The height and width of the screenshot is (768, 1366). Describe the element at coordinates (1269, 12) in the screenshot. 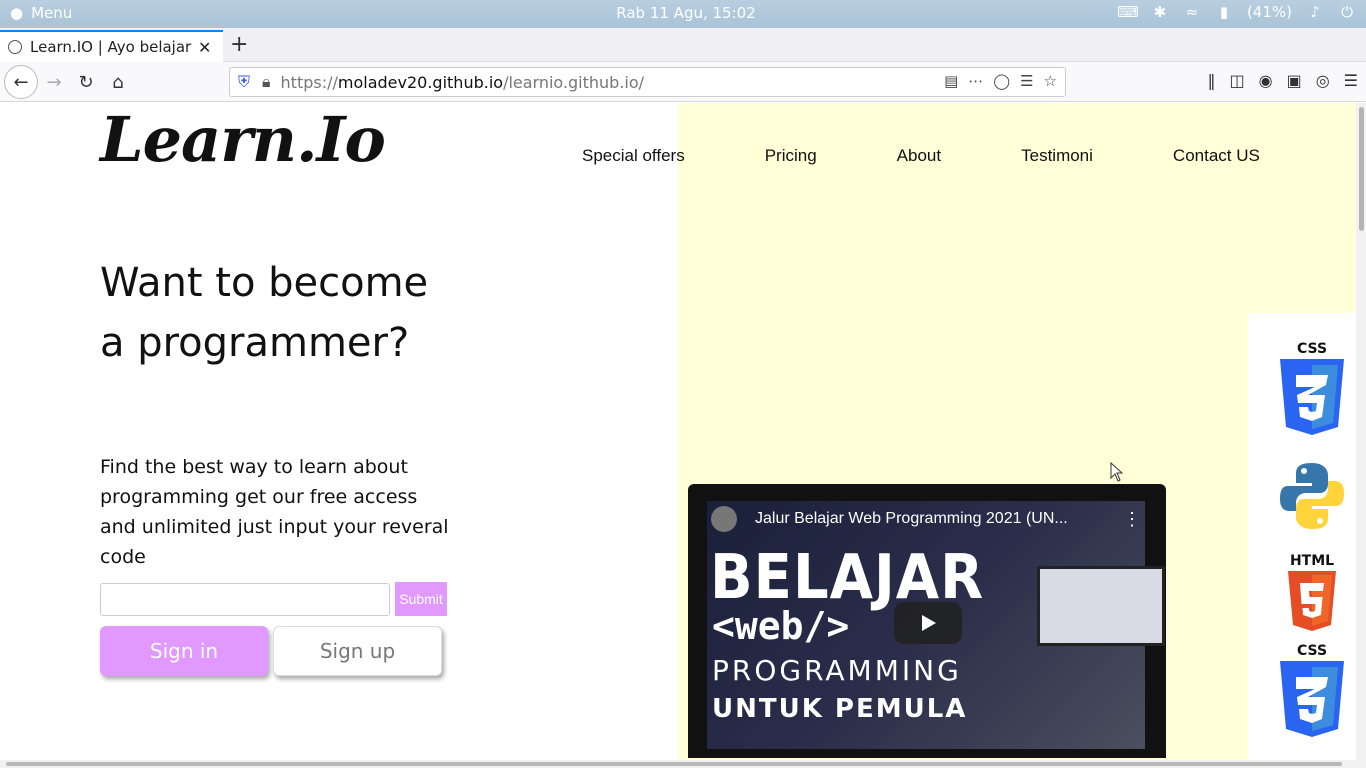

I see `battery-percent: (41%)` at that location.